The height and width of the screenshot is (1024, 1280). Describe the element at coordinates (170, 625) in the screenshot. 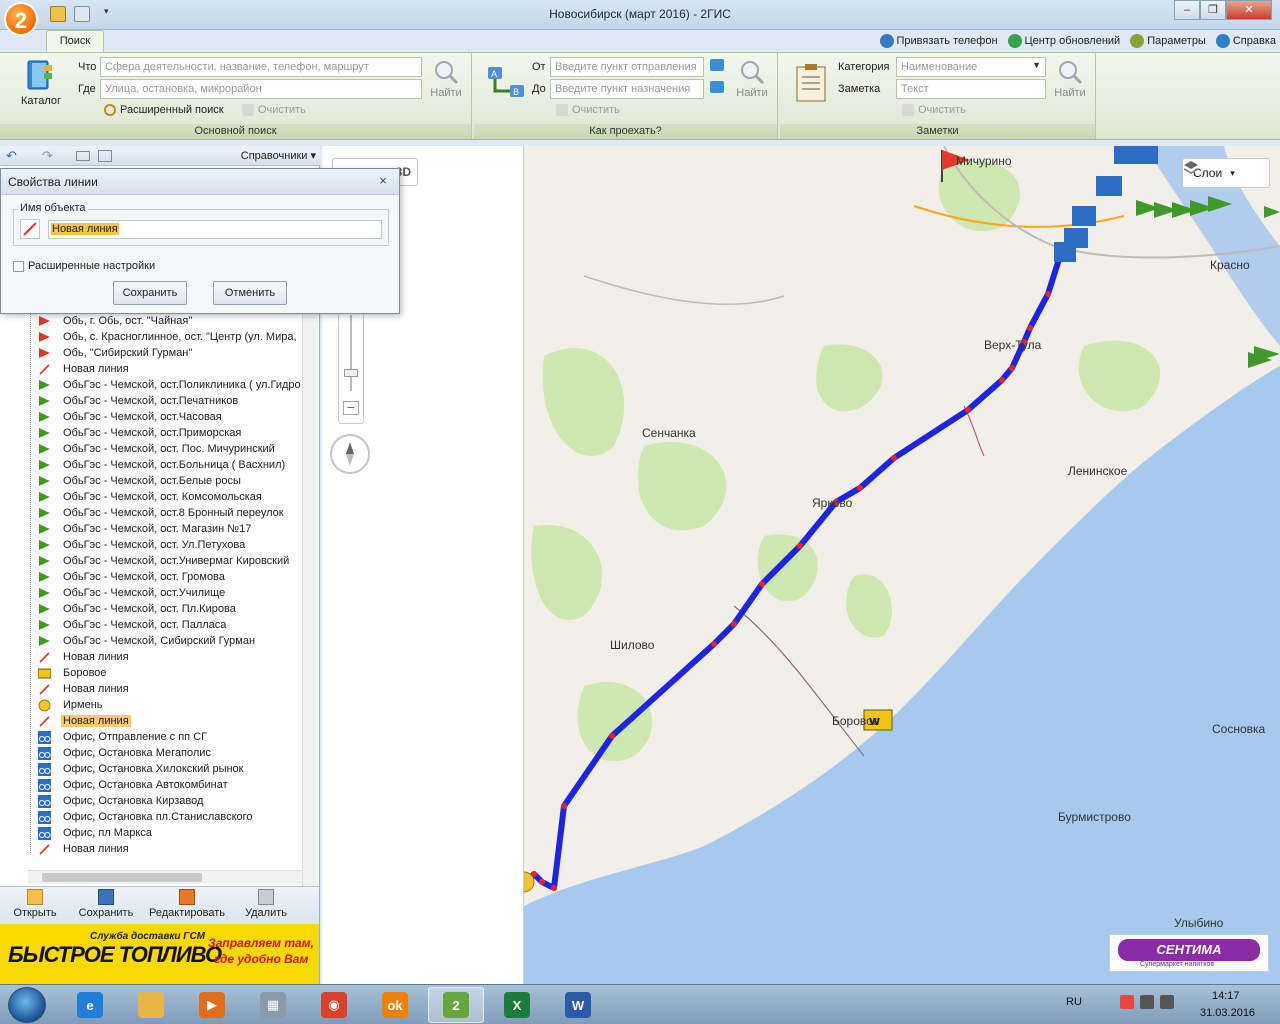

I see `tree-item: ОбьГэс - Чемской, ост. Палласа` at that location.